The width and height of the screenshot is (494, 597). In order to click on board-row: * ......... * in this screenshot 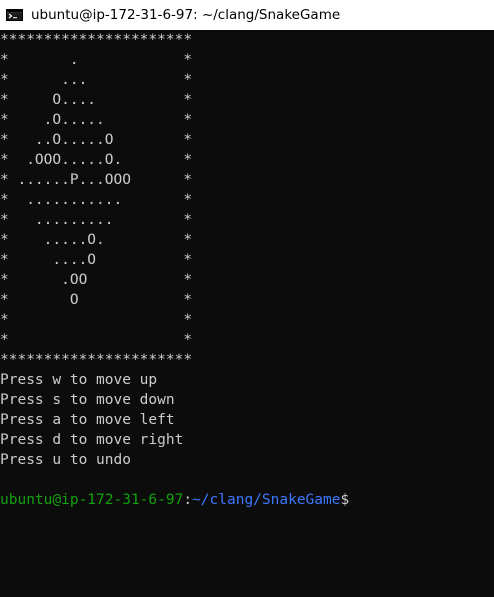, I will do `click(96, 220)`.